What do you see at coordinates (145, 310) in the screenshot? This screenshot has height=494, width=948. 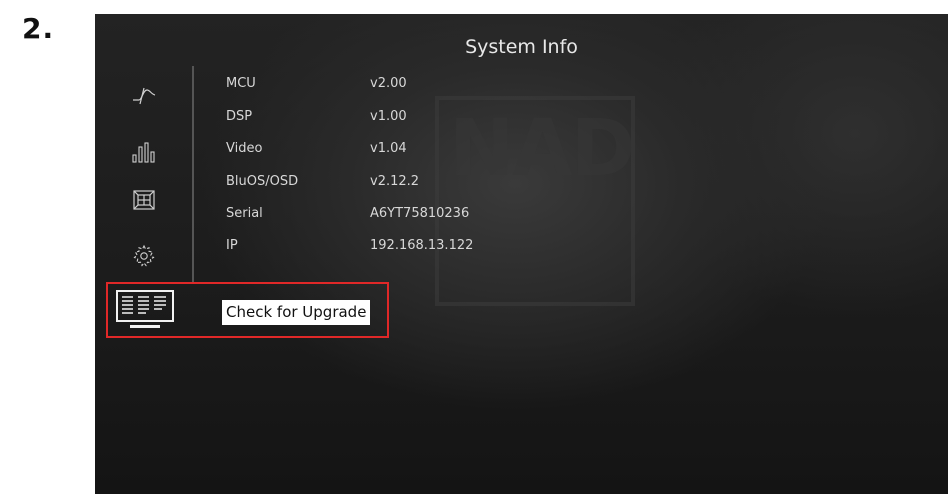 I see `system-info-icon` at bounding box center [145, 310].